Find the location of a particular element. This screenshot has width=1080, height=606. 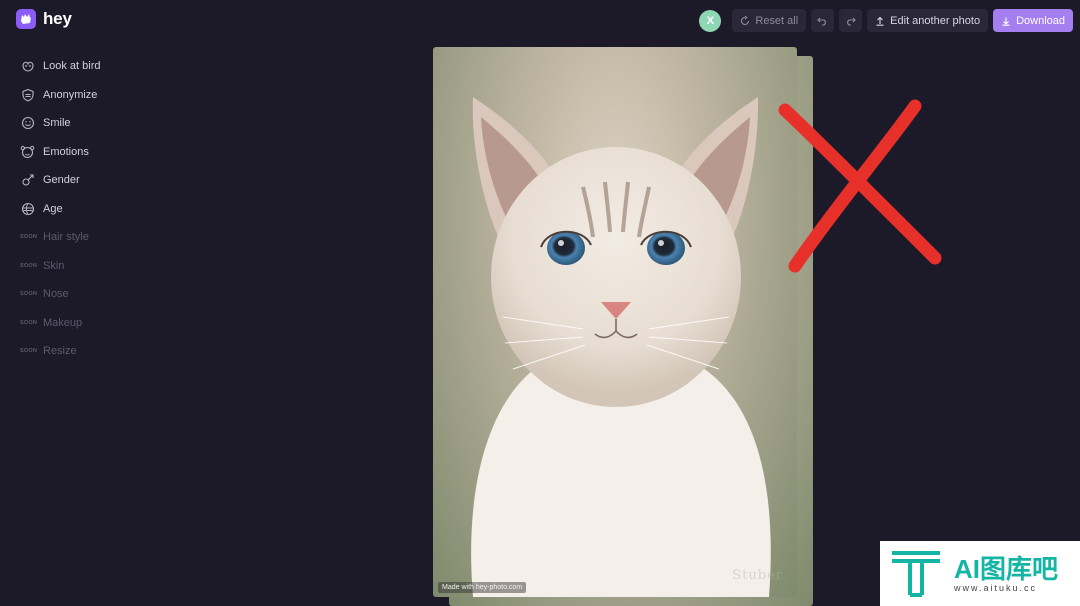

aituku-text: AI图库吧 www.aituku.cc is located at coordinates (1006, 574).